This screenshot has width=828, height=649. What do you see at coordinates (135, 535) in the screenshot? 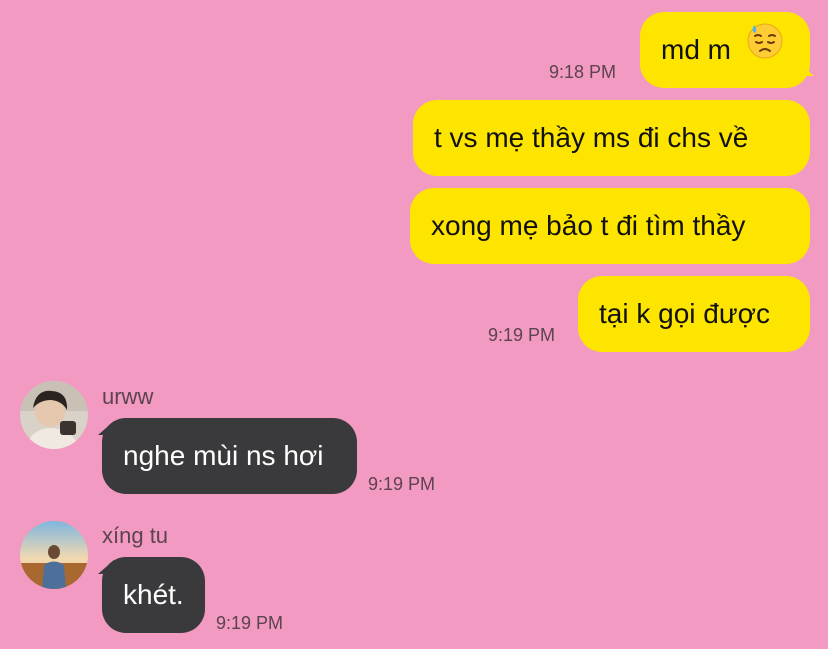
I see `sender-name: xíng tu` at bounding box center [135, 535].